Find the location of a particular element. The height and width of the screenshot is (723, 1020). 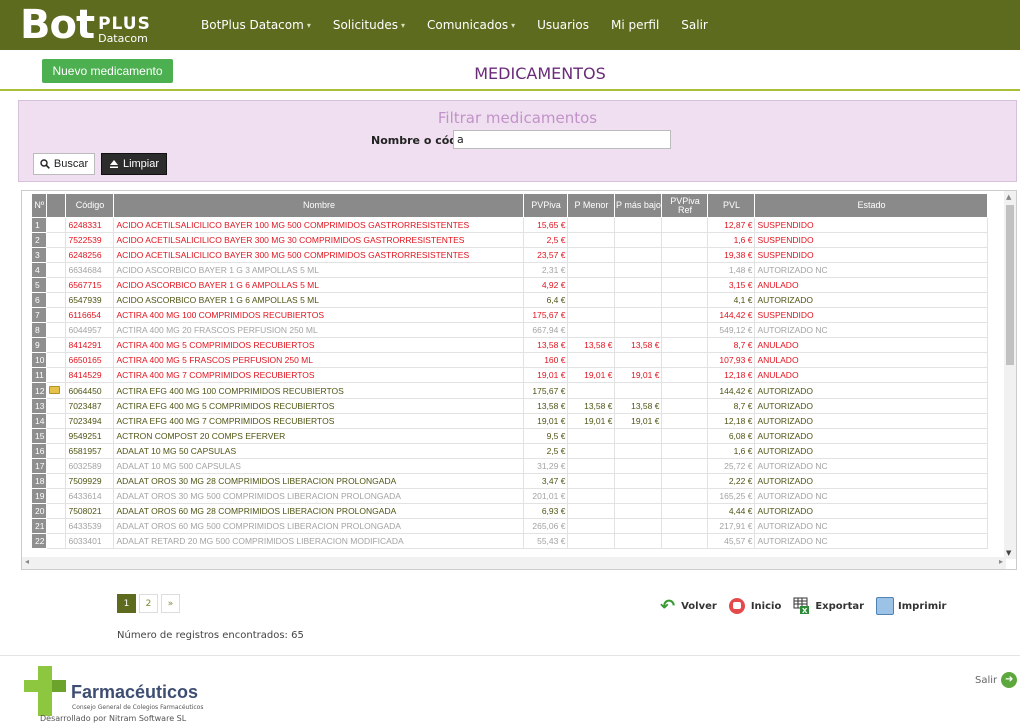

column-header: Código is located at coordinates (90, 205).